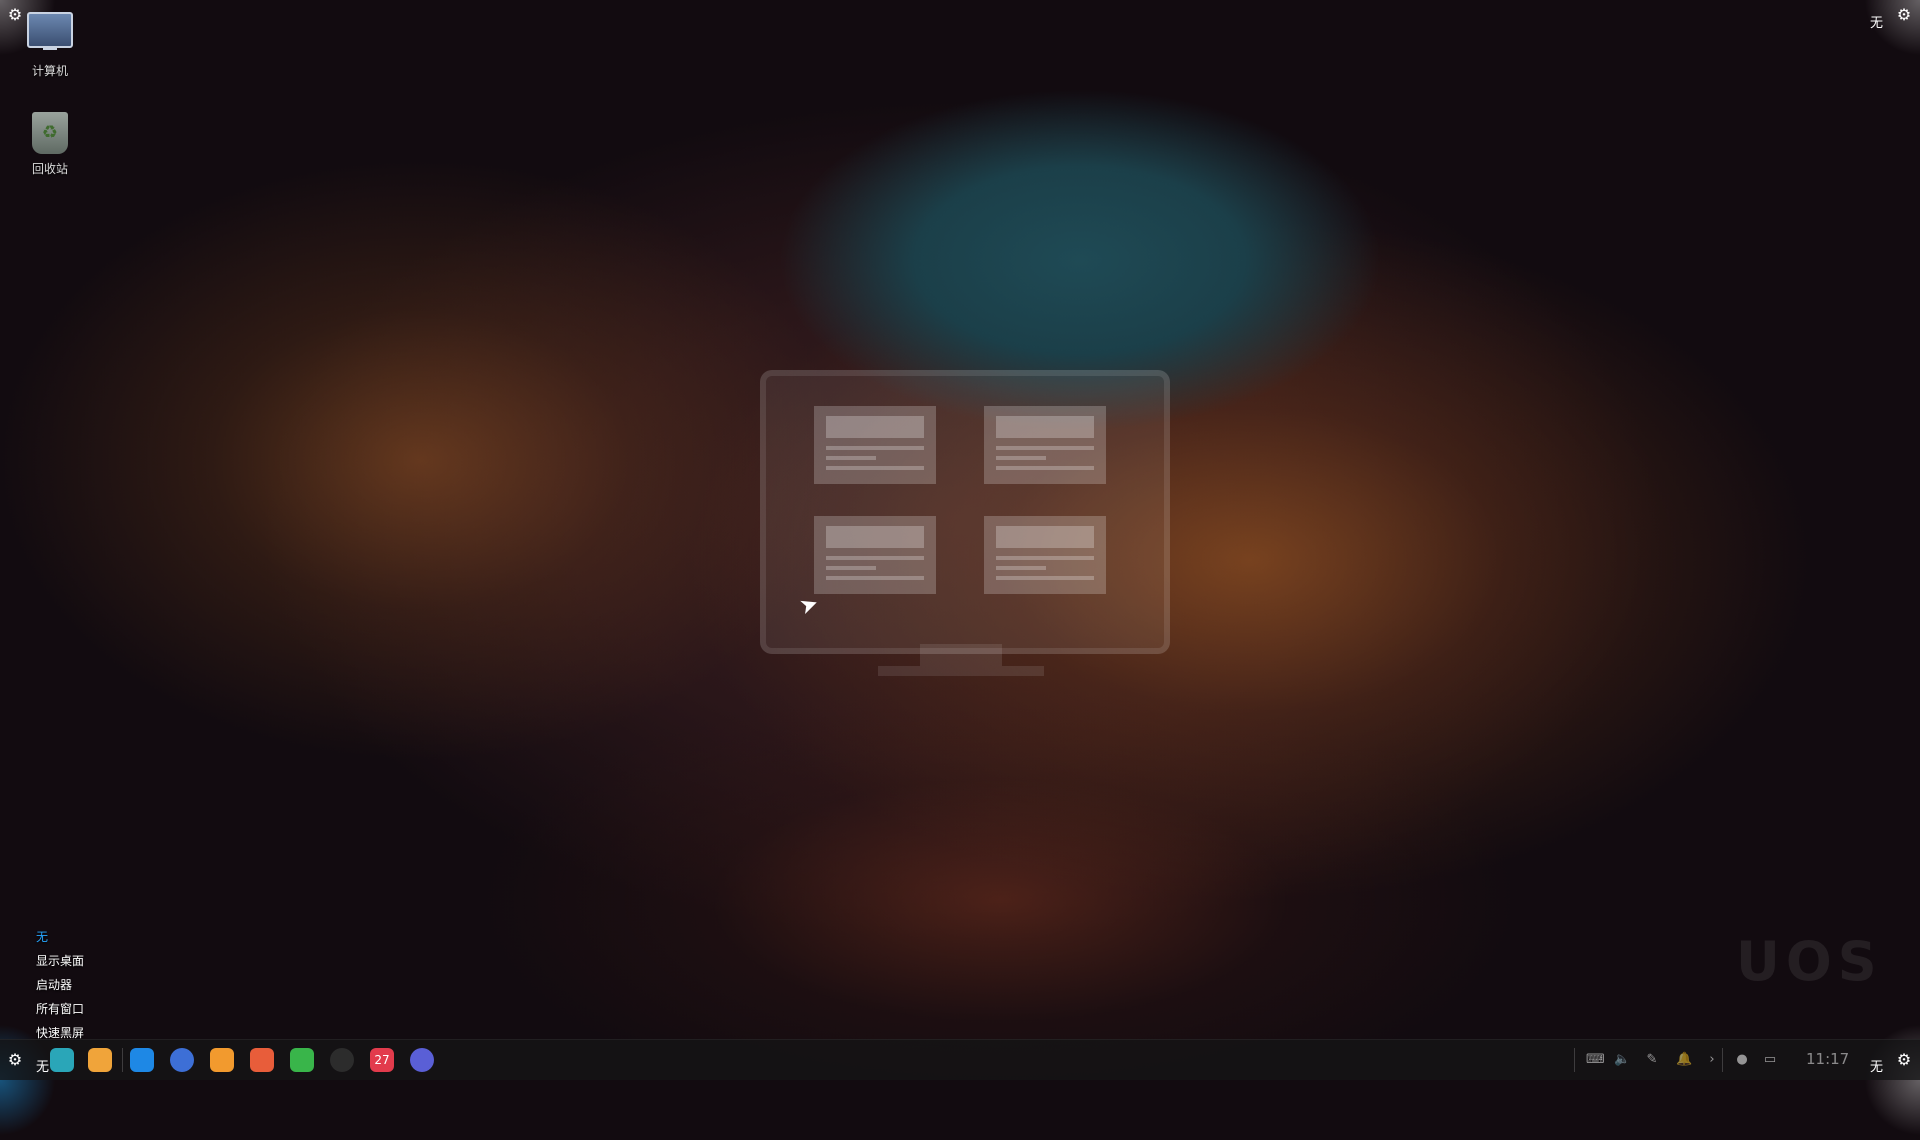  What do you see at coordinates (1770, 1060) in the screenshot?
I see `display-icon: ▭` at bounding box center [1770, 1060].